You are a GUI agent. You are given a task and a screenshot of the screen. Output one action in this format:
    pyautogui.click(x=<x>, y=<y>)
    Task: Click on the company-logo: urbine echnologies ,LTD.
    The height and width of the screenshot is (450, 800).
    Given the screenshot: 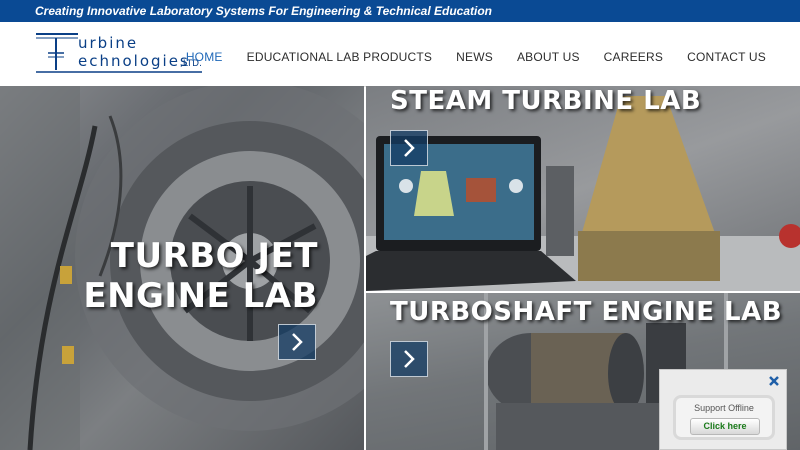 What is the action you would take?
    pyautogui.click(x=120, y=54)
    